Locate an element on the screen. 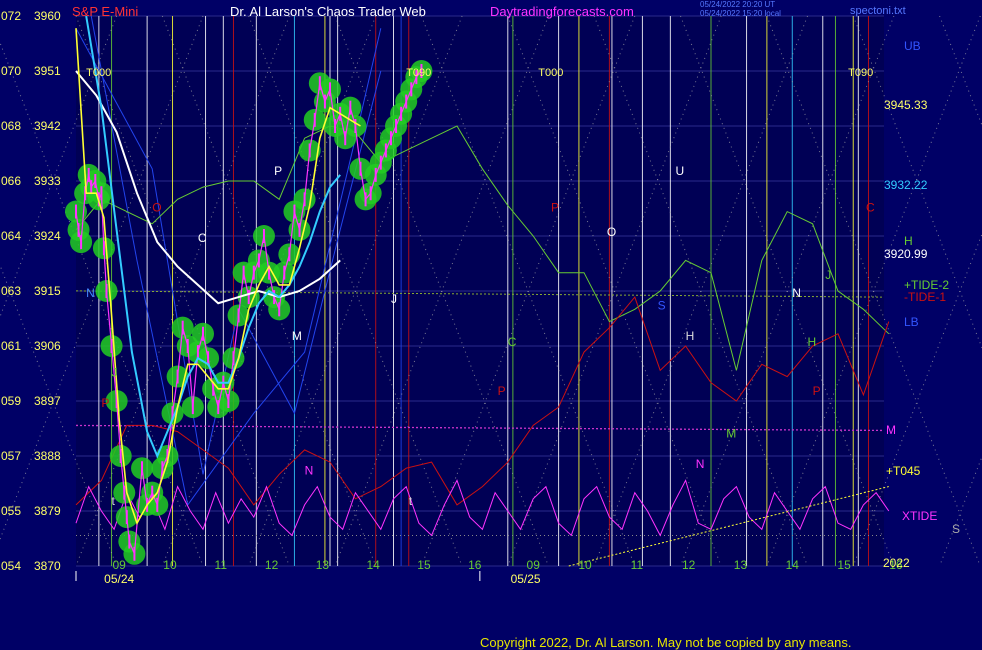 Image resolution: width=982 pixels, height=650 pixels. y-tick-outer: 059 is located at coordinates (11, 401).